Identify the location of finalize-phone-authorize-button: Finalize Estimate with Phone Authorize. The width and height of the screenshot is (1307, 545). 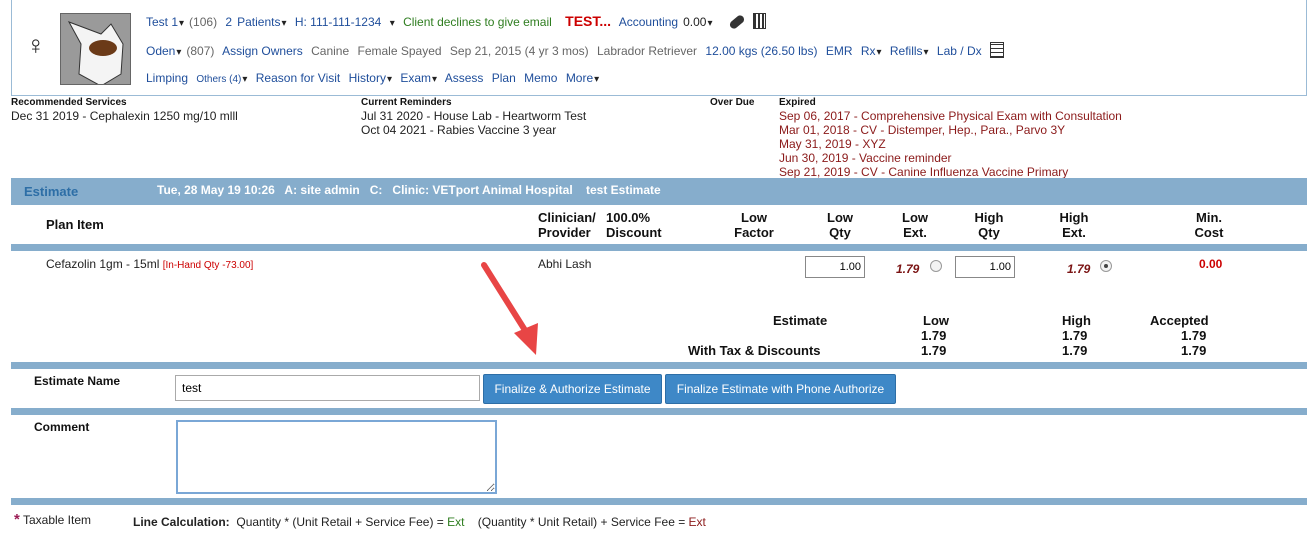
(780, 389).